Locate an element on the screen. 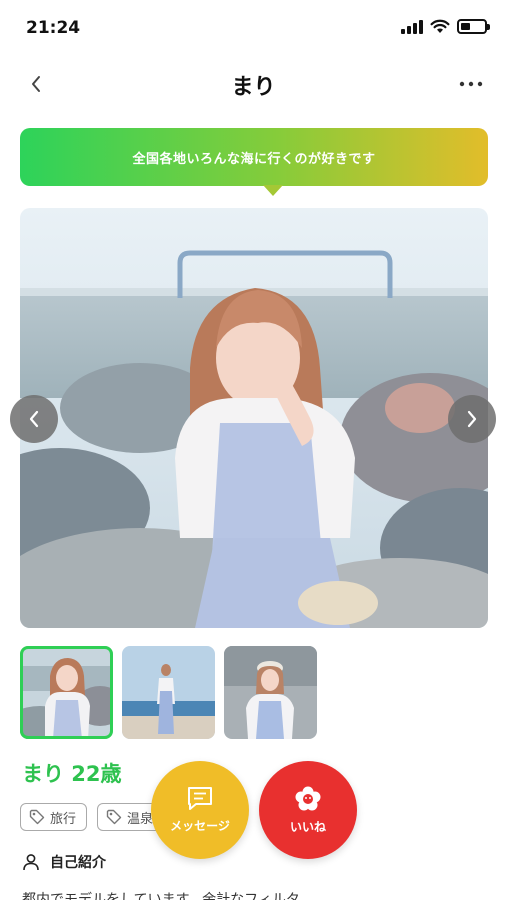  status-icons is located at coordinates (445, 26).